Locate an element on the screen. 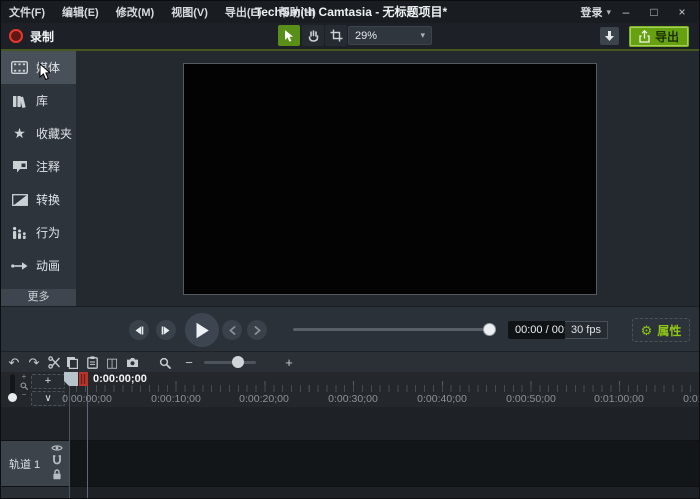 The image size is (700, 499). sidebar-item-behaviors: 行为 is located at coordinates (38, 232).